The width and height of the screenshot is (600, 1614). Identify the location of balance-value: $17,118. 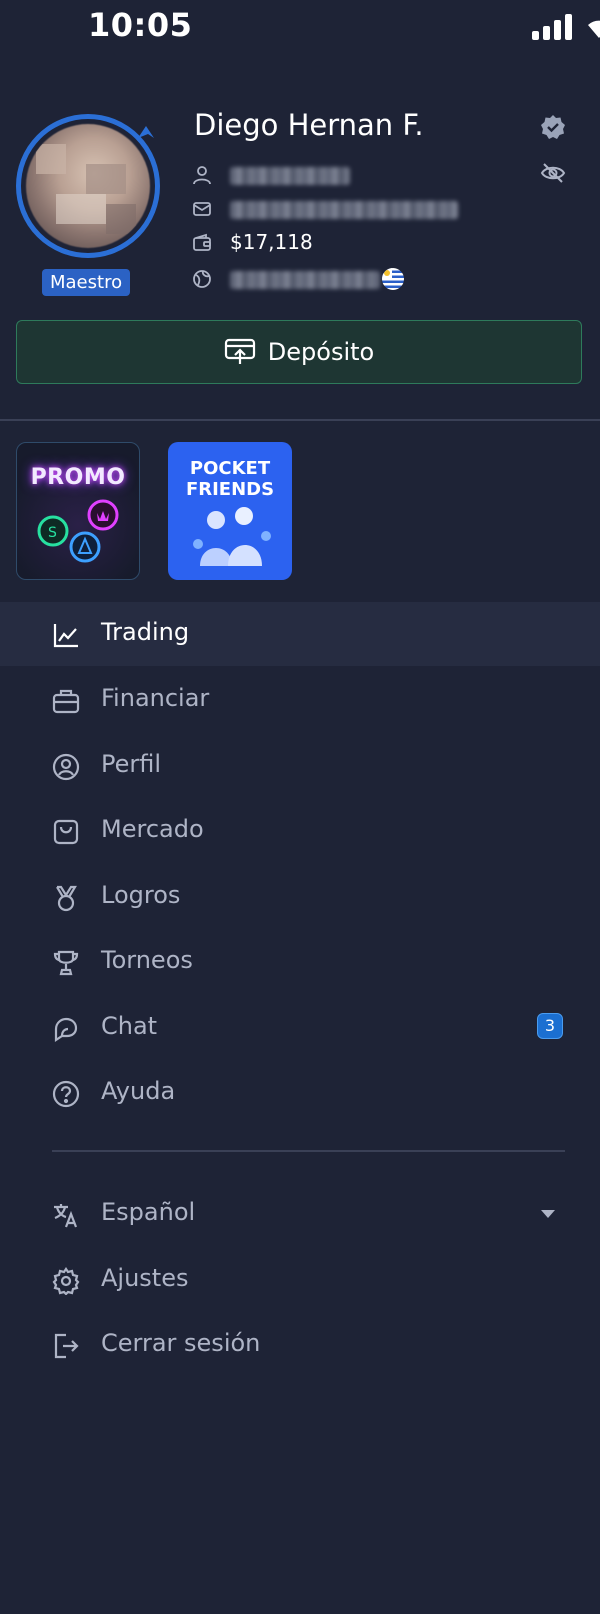
(271, 242).